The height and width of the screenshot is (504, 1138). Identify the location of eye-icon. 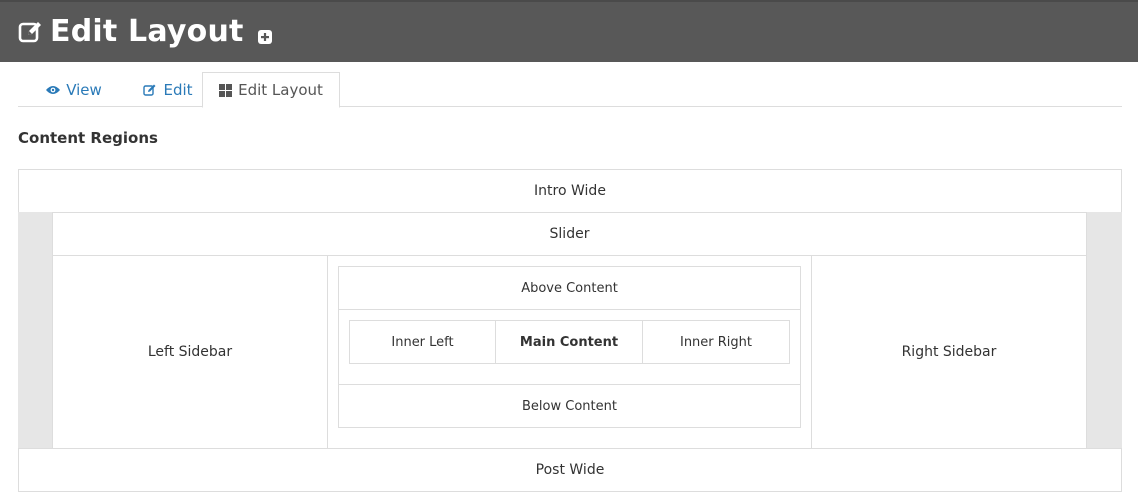
(53, 89).